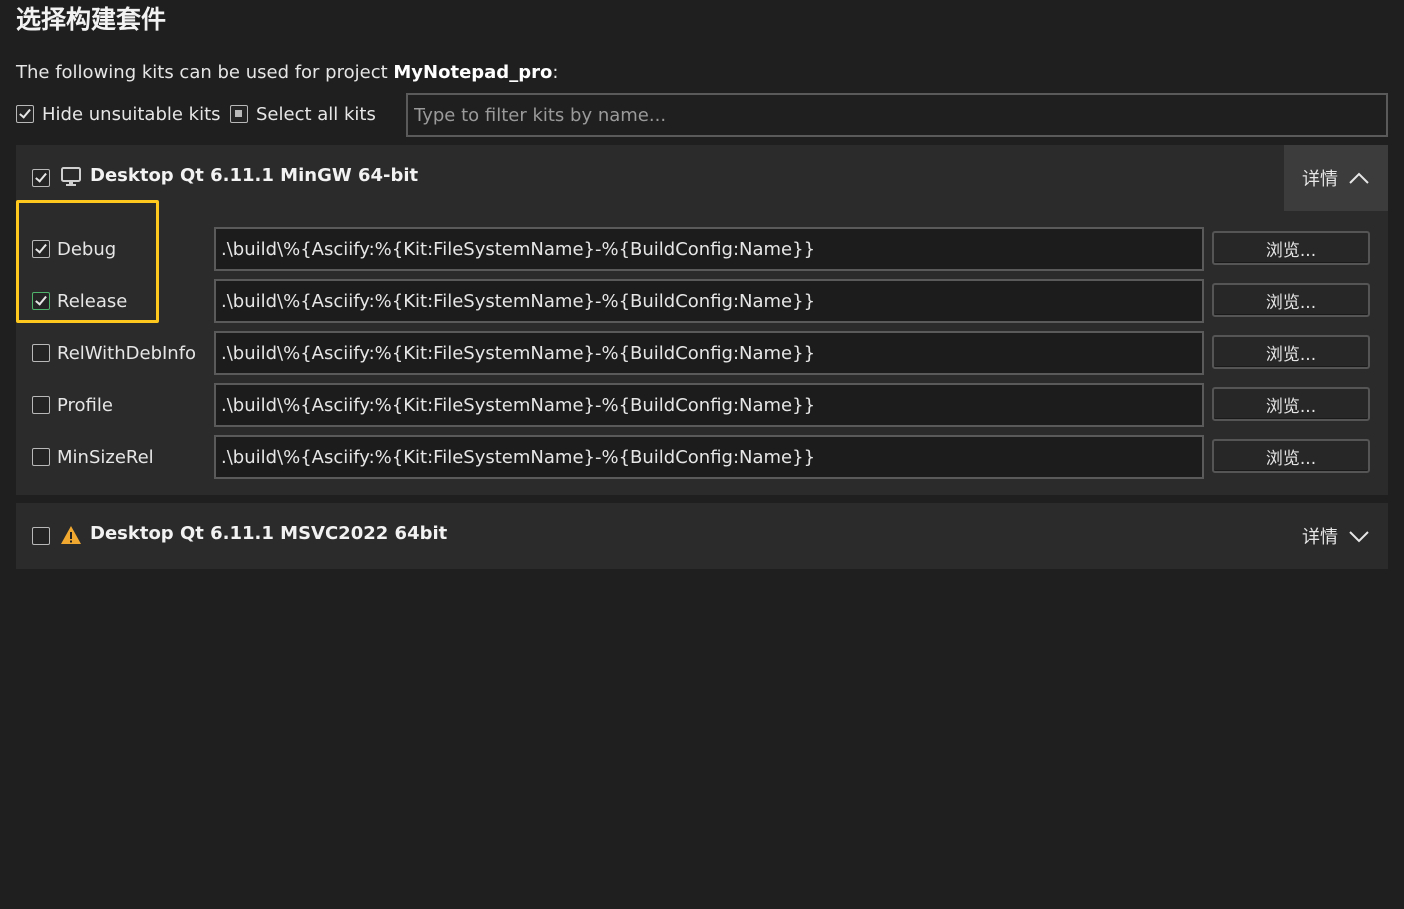 The height and width of the screenshot is (909, 1404). Describe the element at coordinates (709, 457) in the screenshot. I see `build-dir-input-minsizerel` at that location.